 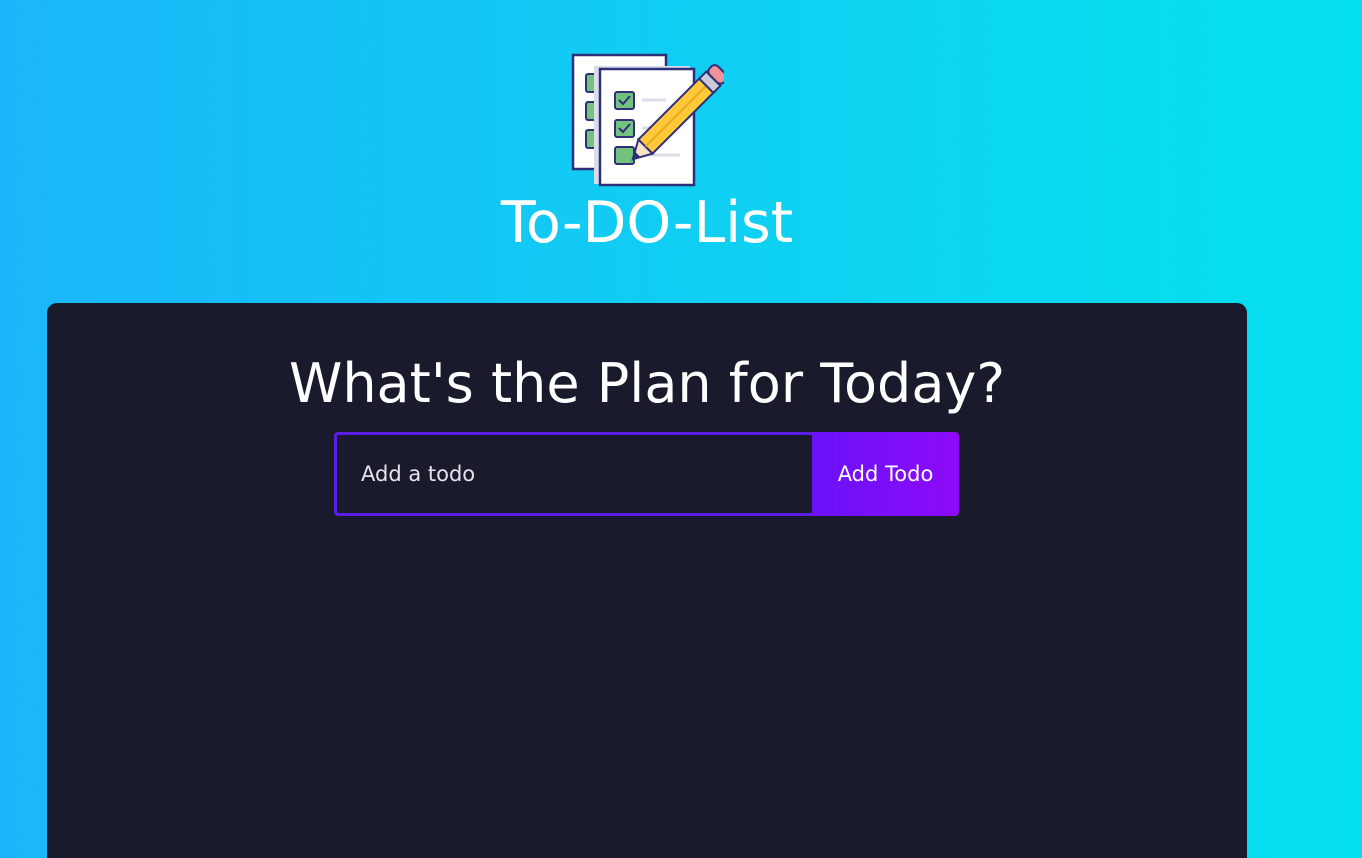 What do you see at coordinates (647, 383) in the screenshot?
I see `card-heading: What's the Plan for Today?` at bounding box center [647, 383].